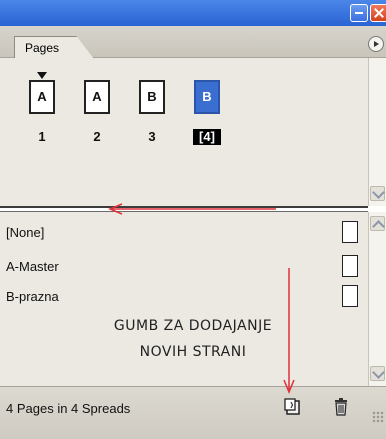  I want to click on page-number-4: [4], so click(207, 137).